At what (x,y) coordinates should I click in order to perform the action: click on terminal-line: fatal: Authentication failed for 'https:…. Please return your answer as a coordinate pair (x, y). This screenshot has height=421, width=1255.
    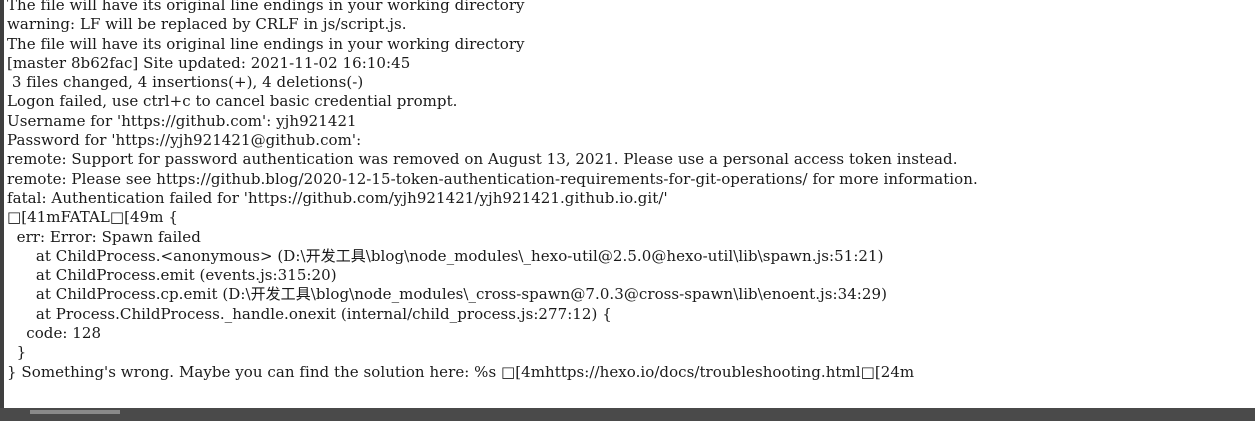
    Looking at the image, I should click on (337, 197).